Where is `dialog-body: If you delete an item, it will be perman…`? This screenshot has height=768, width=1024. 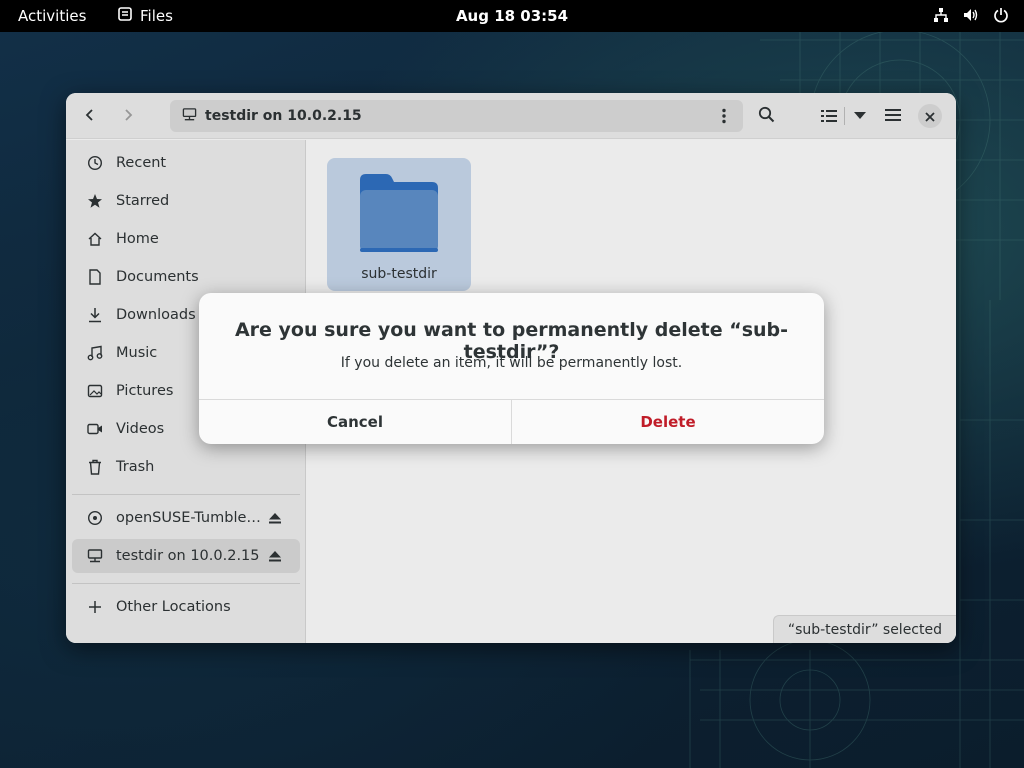
dialog-body: If you delete an item, it will be perman… is located at coordinates (511, 363).